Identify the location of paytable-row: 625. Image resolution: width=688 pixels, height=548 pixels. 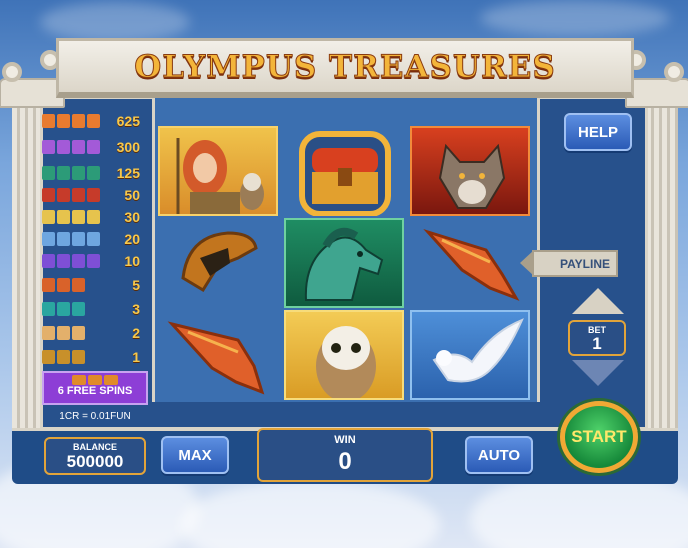
(96, 121).